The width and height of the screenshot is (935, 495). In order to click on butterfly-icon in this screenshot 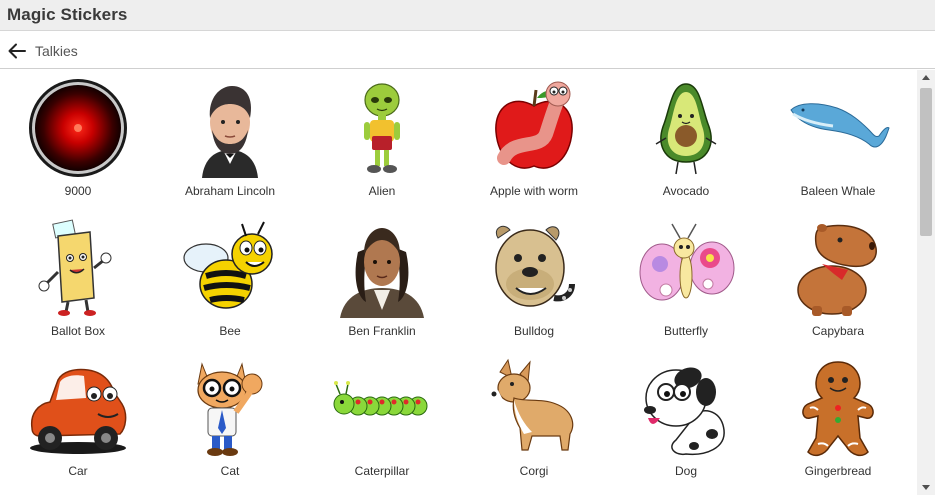, I will do `click(687, 262)`.